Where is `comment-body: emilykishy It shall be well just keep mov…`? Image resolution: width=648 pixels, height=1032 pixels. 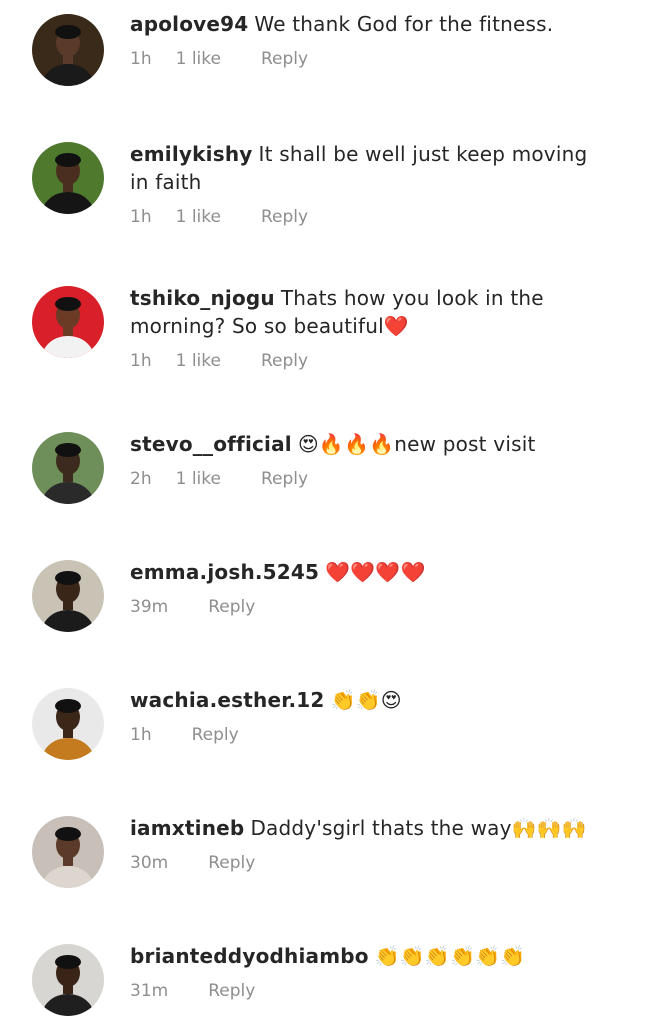 comment-body: emilykishy It shall be well just keep mov… is located at coordinates (369, 184).